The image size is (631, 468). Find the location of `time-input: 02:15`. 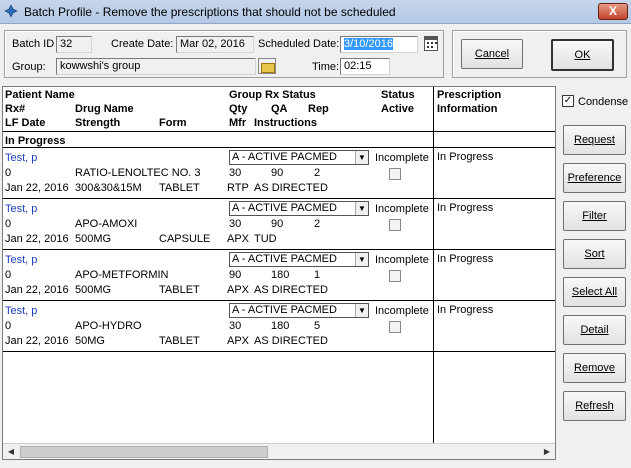

time-input: 02:15 is located at coordinates (365, 66).